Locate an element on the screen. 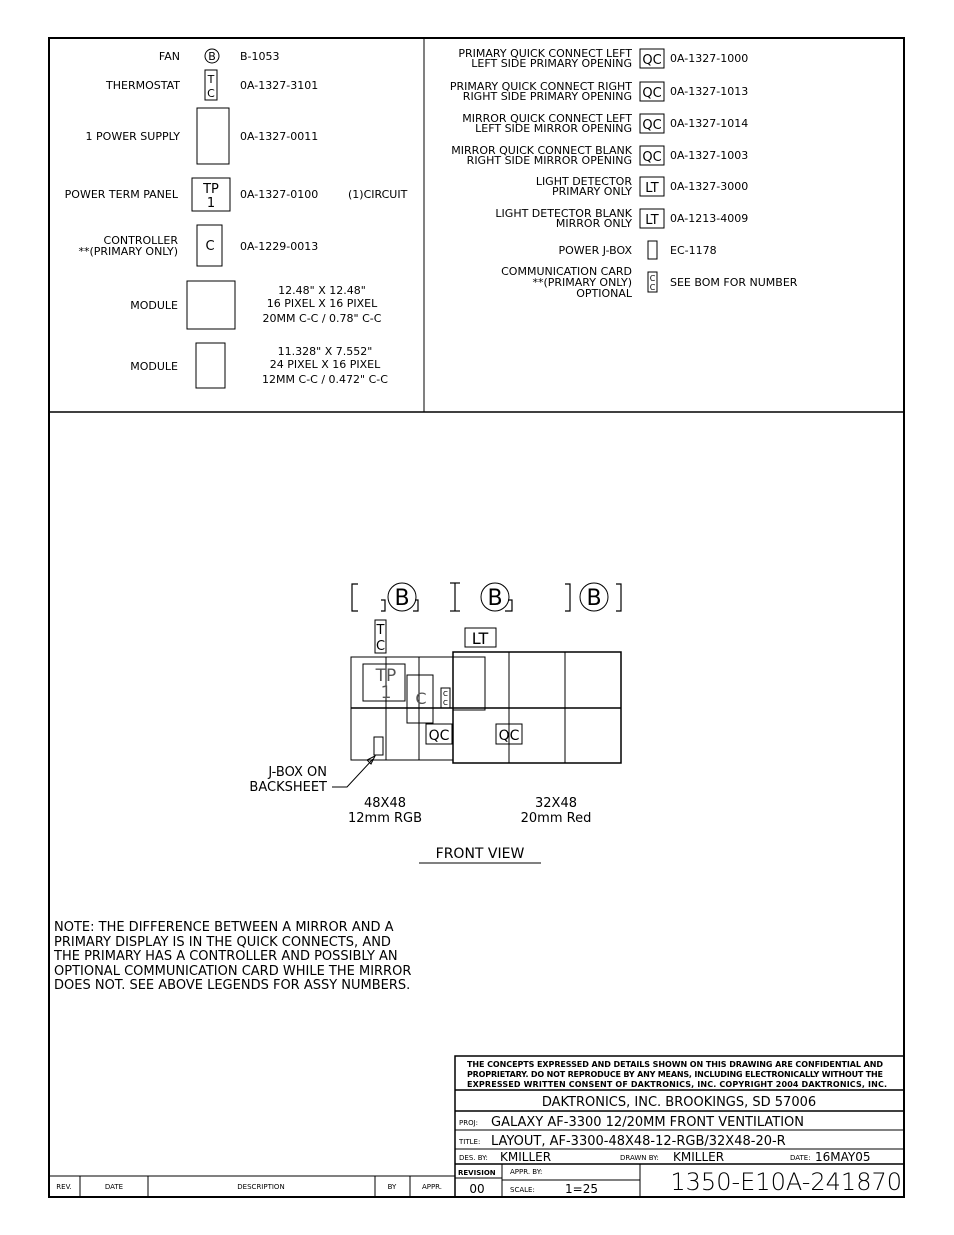 Image resolution: width=954 pixels, height=1235 pixels. legend-label: RIGHT SIDE MIRROR OPENING is located at coordinates (549, 160).